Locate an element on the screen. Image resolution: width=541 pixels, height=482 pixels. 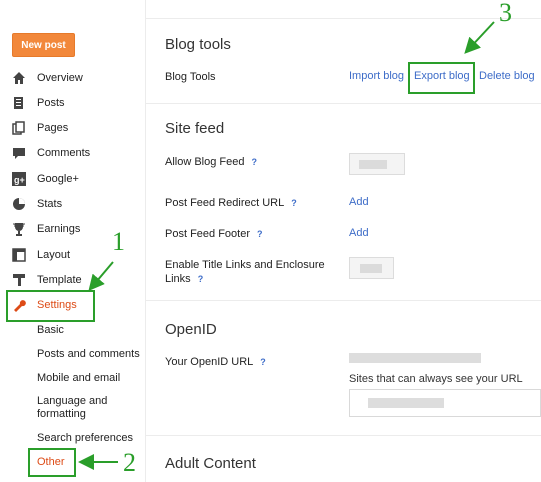
openid-url-label: Your OpenID URL? is located at coordinates (215, 362).